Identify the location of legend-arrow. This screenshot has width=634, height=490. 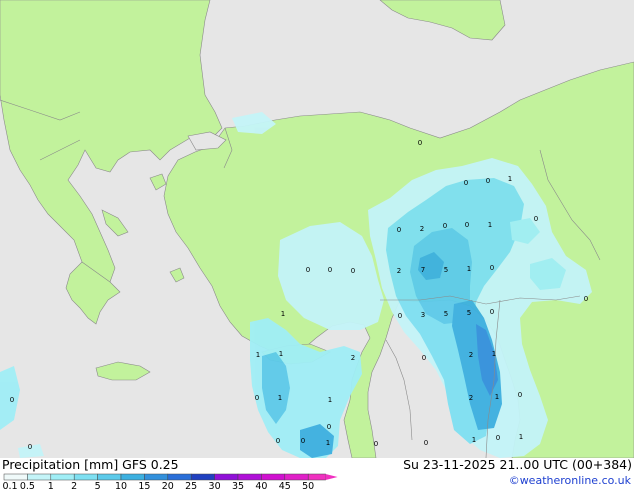
(331, 477).